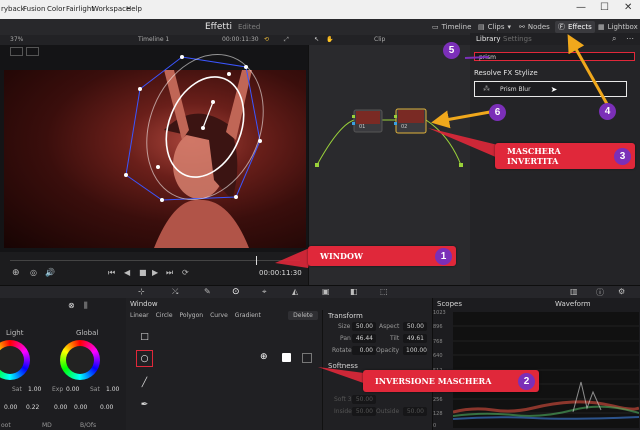 This screenshot has height=430, width=640. What do you see at coordinates (144, 382) in the screenshot?
I see `line-window-button: ╱` at bounding box center [144, 382].